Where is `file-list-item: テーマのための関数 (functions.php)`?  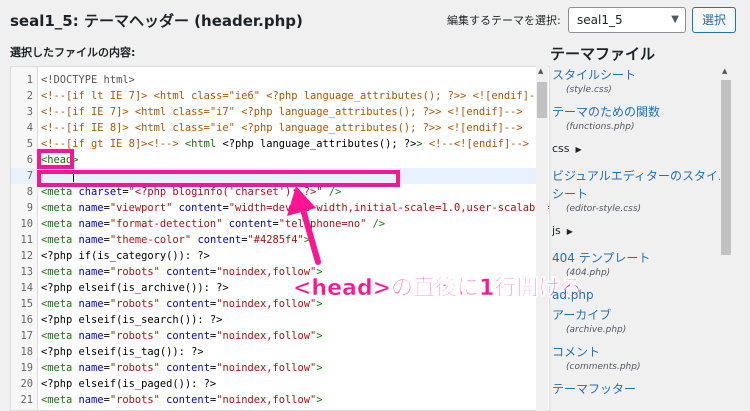 file-list-item: テーマのための関数 (functions.php) is located at coordinates (642, 118).